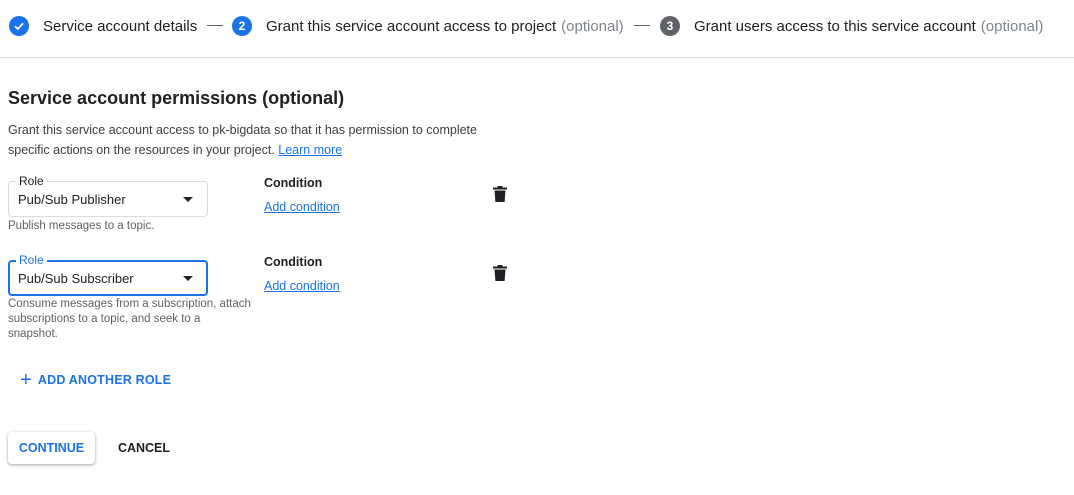 Image resolution: width=1074 pixels, height=495 pixels. I want to click on add-another-role-button: + ADD ANOTHER ROLE, so click(95, 380).